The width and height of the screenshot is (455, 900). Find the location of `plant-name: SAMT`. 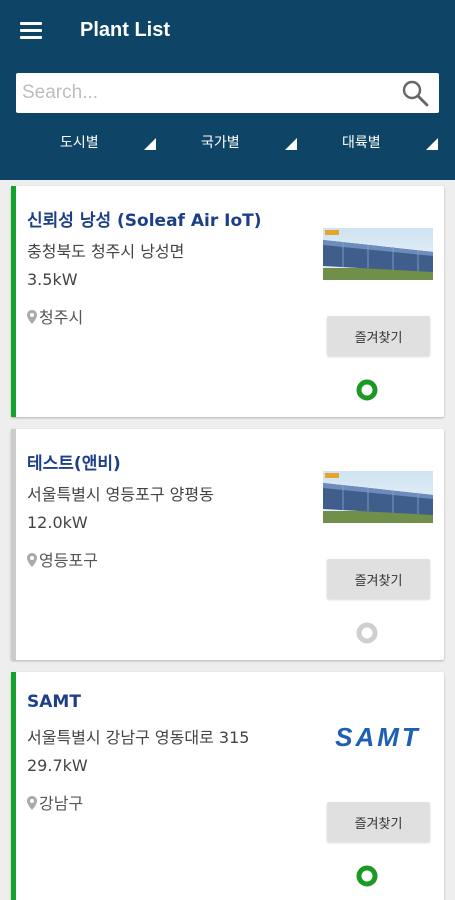

plant-name: SAMT is located at coordinates (54, 702).